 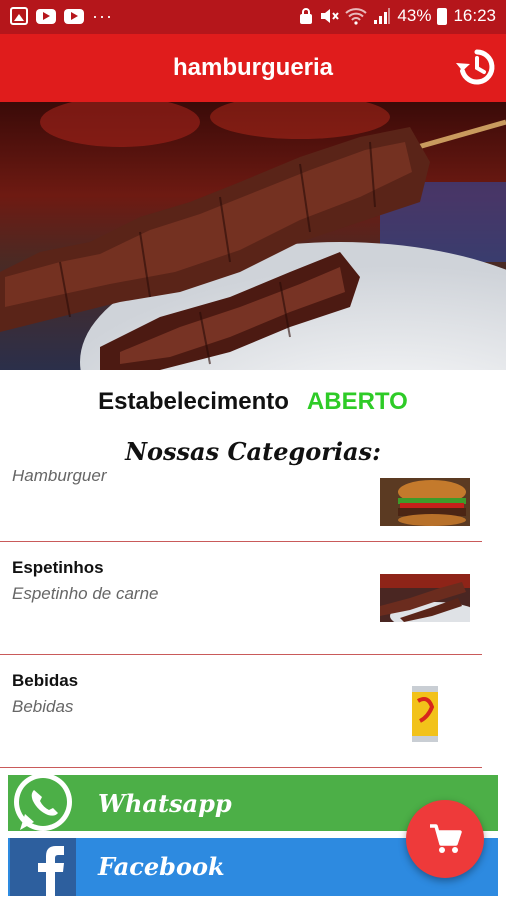 What do you see at coordinates (253, 711) in the screenshot?
I see `category-item-bebidas: Bebidas Bebidas` at bounding box center [253, 711].